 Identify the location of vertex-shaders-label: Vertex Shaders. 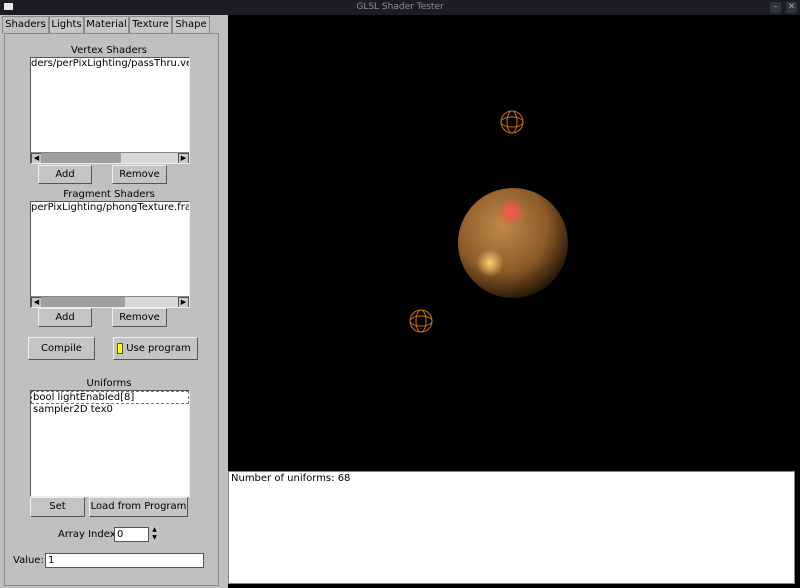
(109, 50).